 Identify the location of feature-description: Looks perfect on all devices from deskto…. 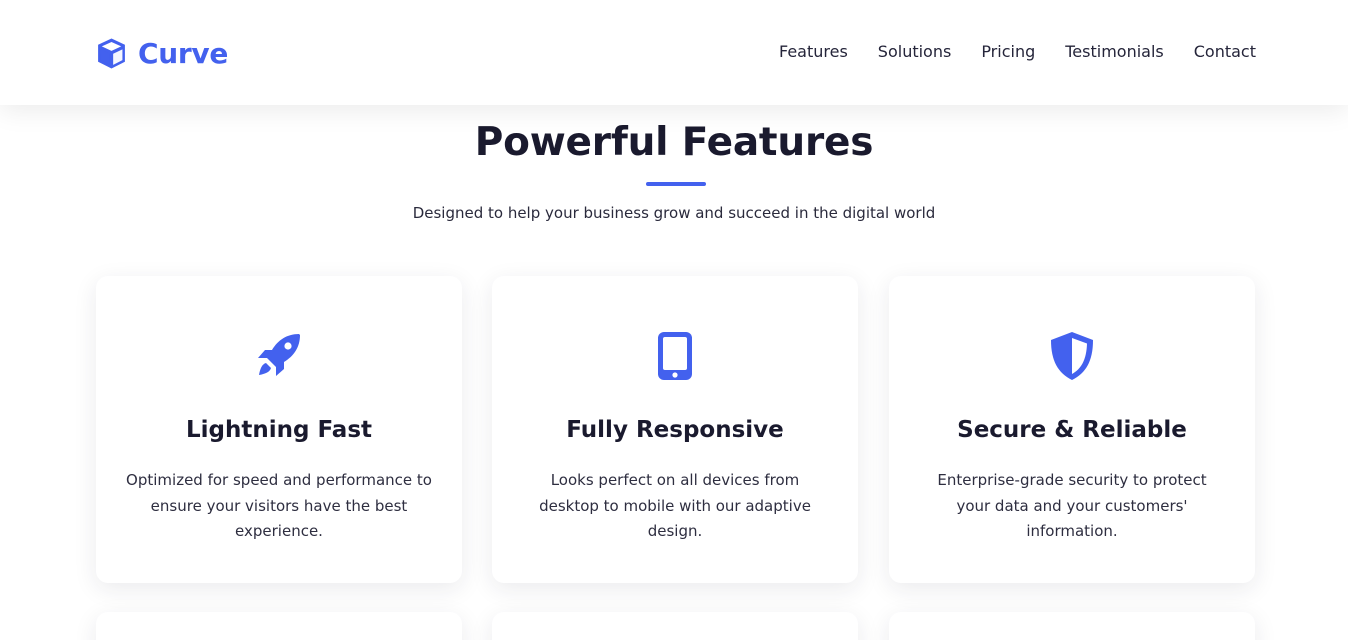
(675, 505).